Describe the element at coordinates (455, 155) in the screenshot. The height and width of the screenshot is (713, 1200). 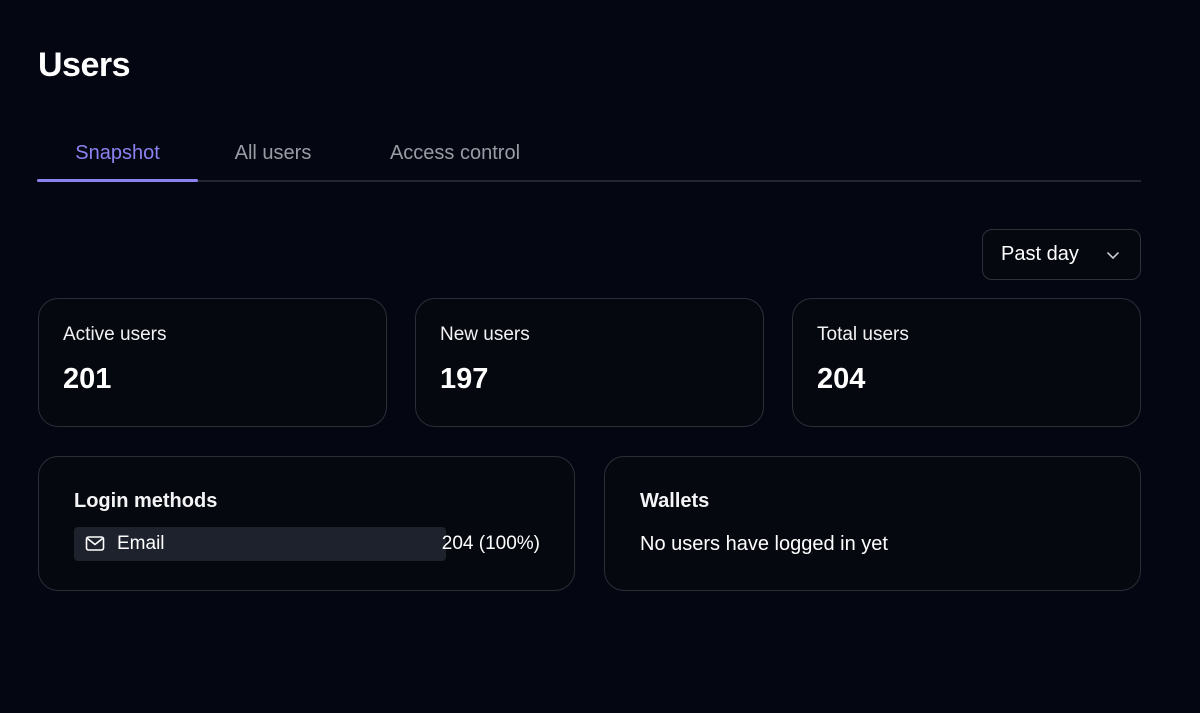
I see `tab-access-control: Access control` at that location.